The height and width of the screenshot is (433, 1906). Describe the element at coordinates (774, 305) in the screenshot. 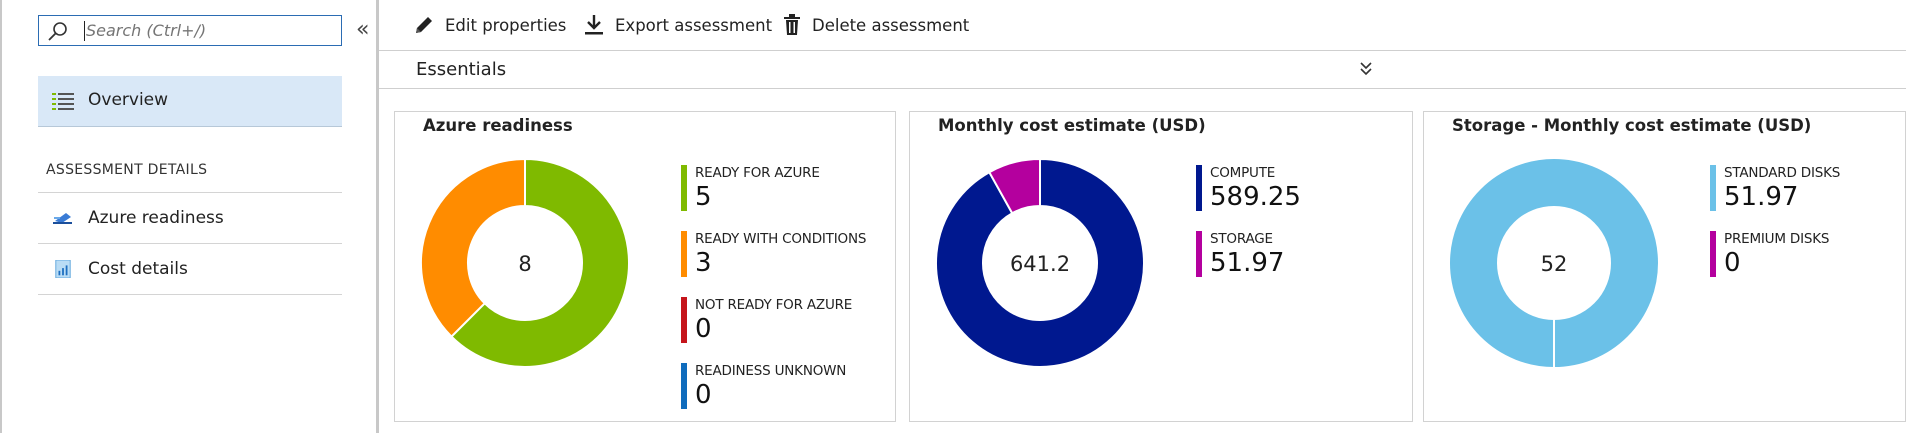

I see `legend-label: NOT READY FOR AZURE` at that location.